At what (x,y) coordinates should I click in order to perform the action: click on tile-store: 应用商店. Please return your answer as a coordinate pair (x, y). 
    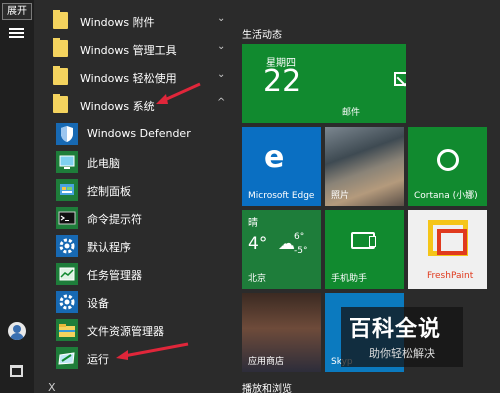
    Looking at the image, I should click on (281, 332).